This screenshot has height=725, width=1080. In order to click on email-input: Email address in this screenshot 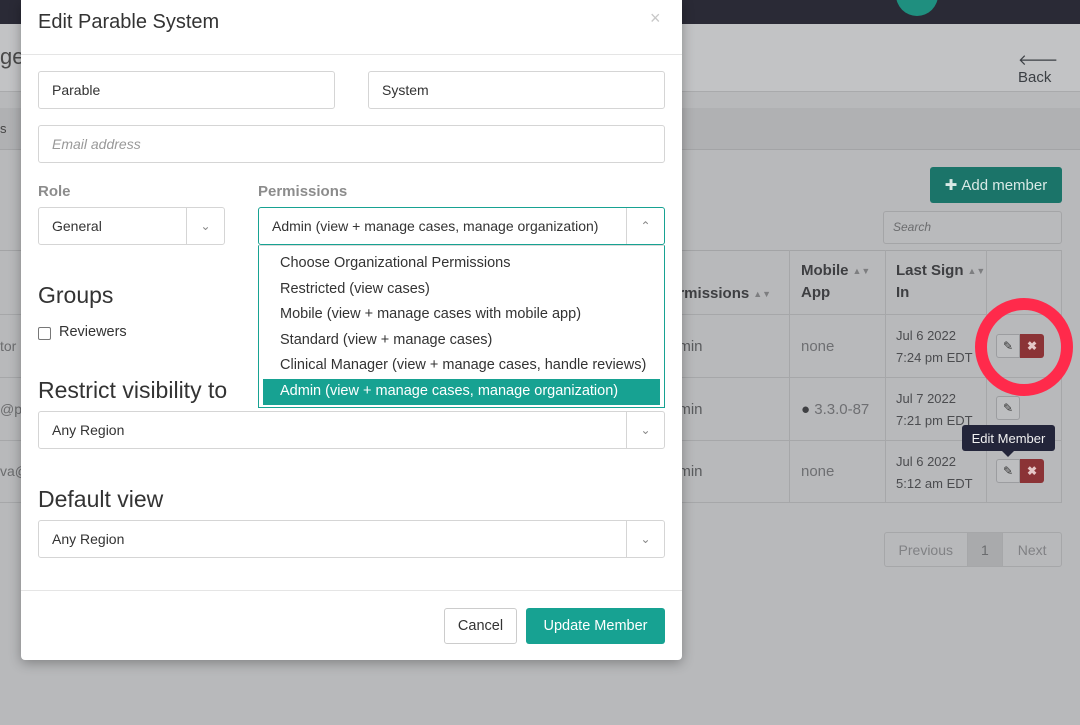, I will do `click(351, 144)`.